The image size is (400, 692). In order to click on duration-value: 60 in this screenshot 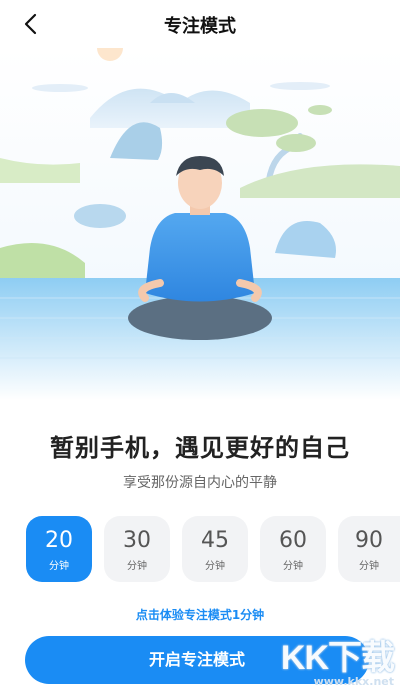, I will do `click(293, 540)`.